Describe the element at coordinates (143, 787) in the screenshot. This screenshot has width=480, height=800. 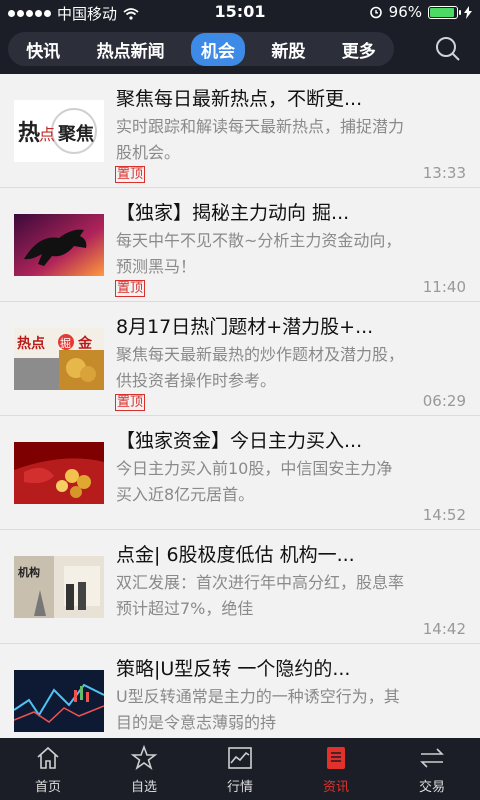
I see `nav-label: 自选` at that location.